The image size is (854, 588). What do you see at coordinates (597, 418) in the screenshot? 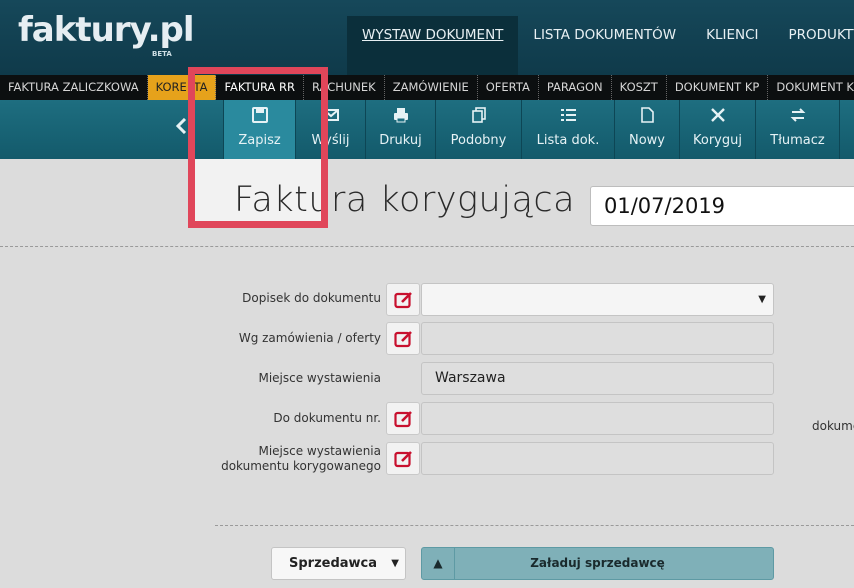
I see `ref-doc-field` at bounding box center [597, 418].